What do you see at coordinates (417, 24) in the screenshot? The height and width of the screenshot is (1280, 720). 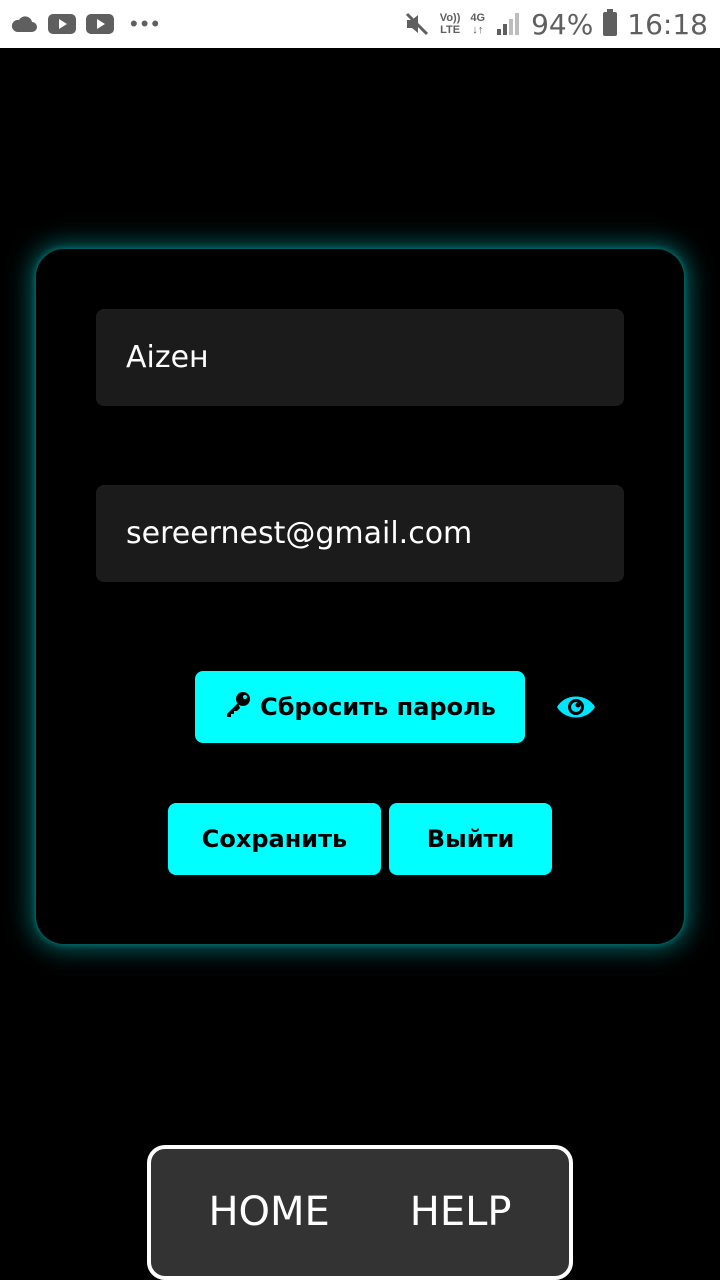 I see `mute-icon` at bounding box center [417, 24].